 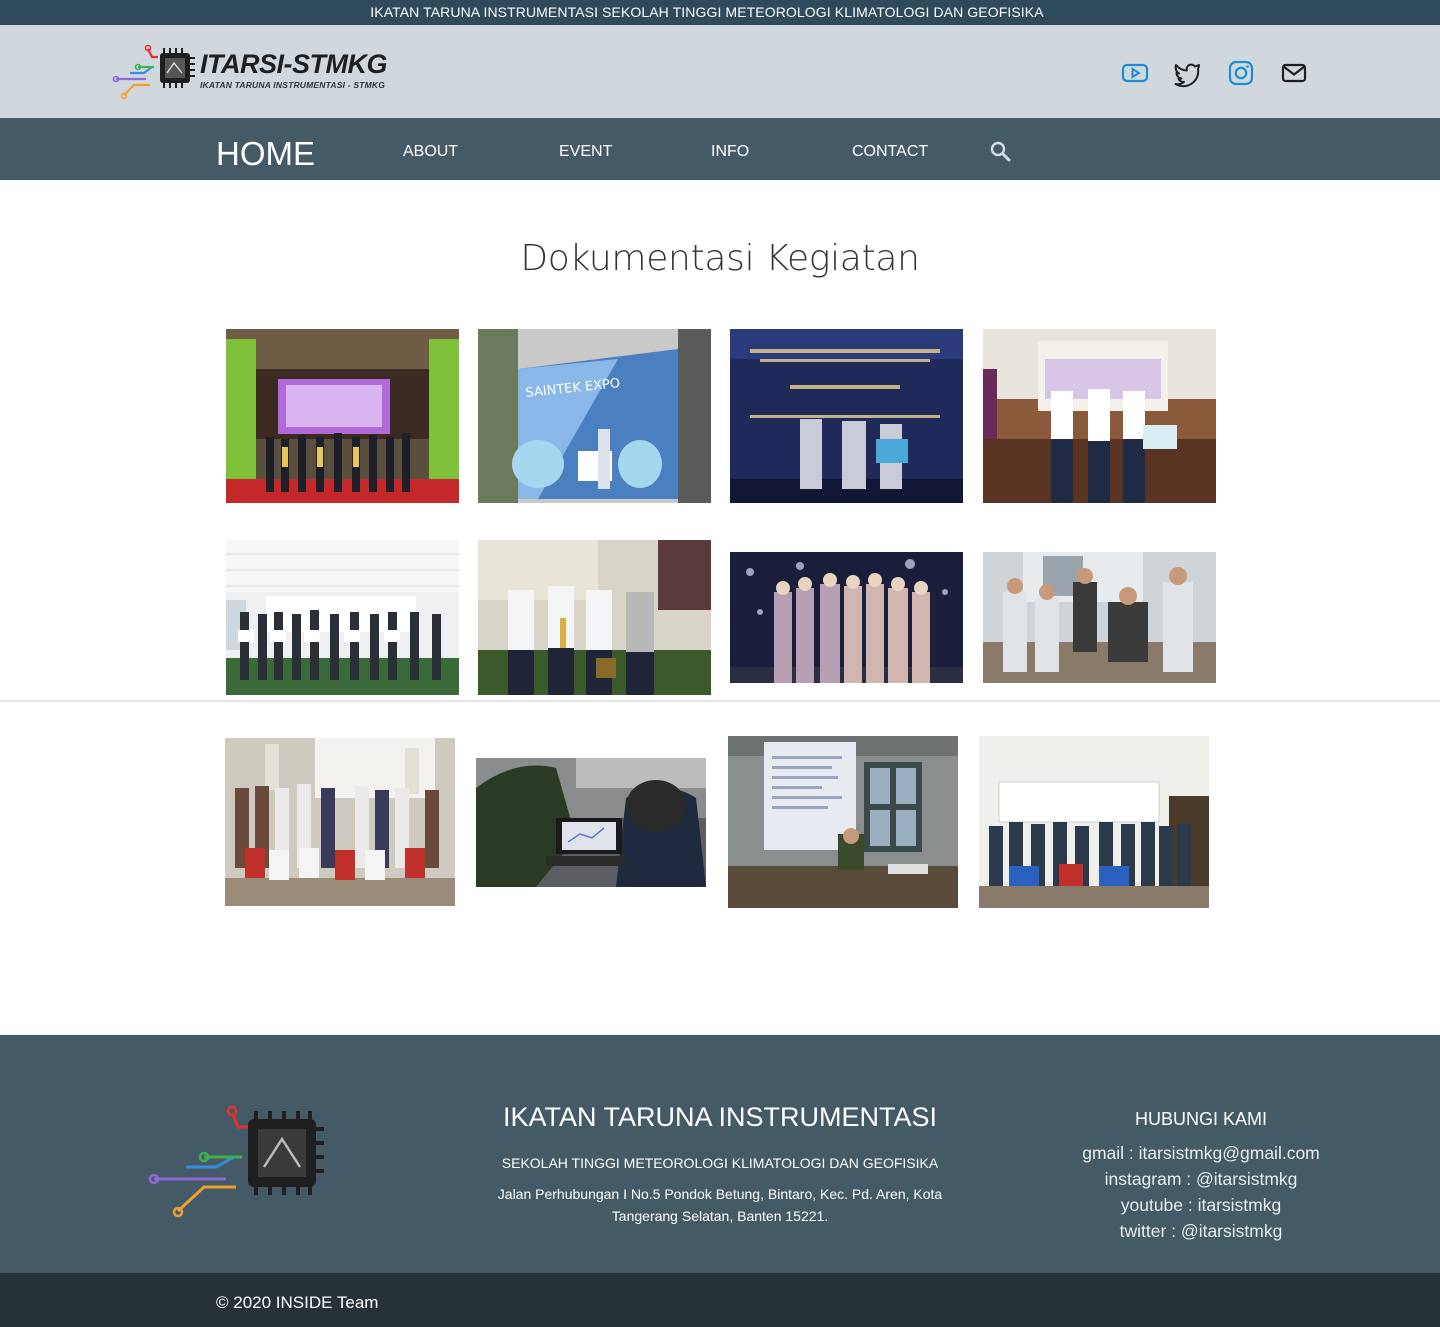 I want to click on contact-youtube: youtube : itarsistmkg, so click(x=1201, y=1205).